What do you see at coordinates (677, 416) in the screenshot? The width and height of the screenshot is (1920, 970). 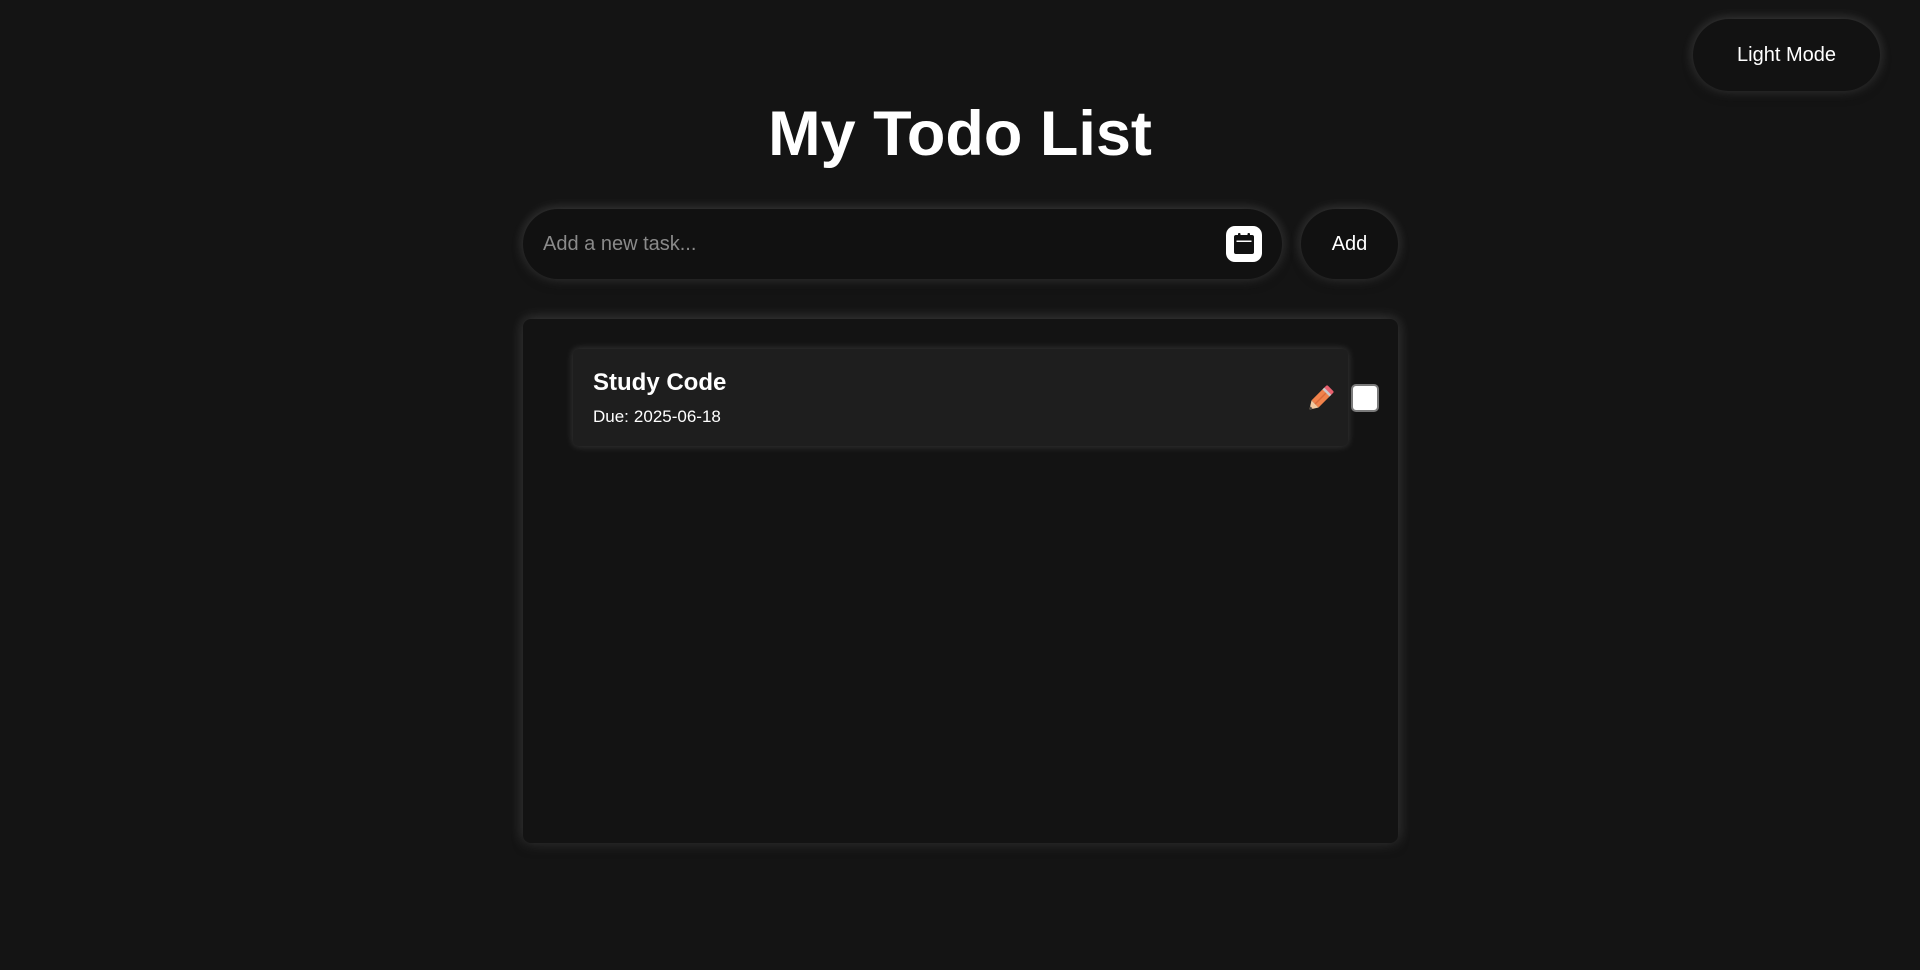 I see `todo-due-value: 2025-06-18` at bounding box center [677, 416].